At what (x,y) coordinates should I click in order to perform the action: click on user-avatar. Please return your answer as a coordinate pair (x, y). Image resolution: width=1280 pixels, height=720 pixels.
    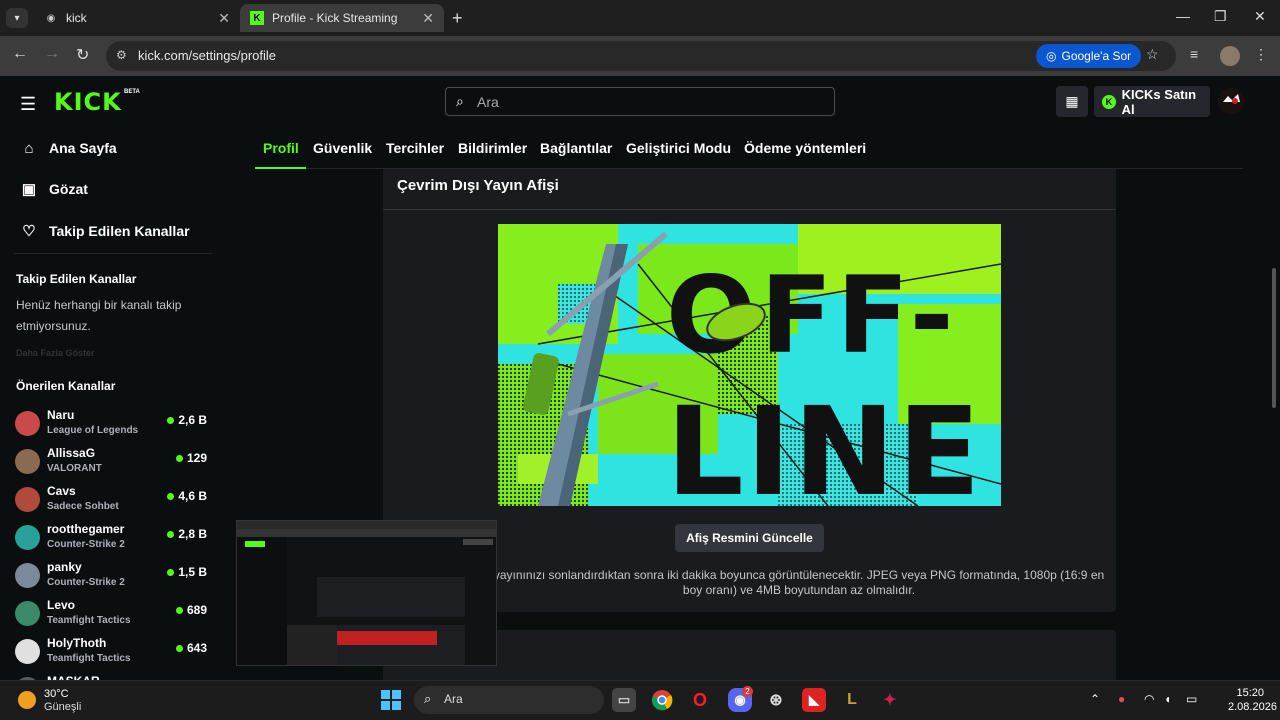
    Looking at the image, I should click on (1231, 101).